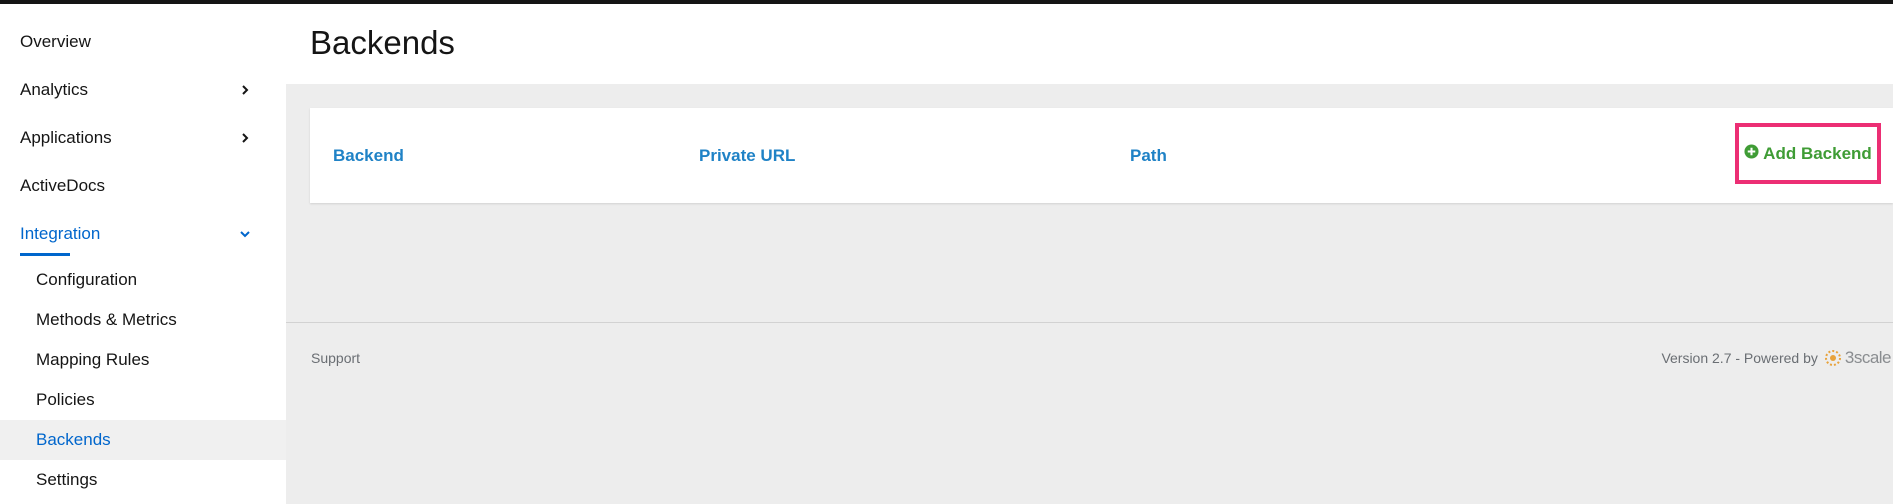 This screenshot has width=1893, height=504. Describe the element at coordinates (106, 319) in the screenshot. I see `sidebar-subitem-label: Methods & Metrics` at that location.